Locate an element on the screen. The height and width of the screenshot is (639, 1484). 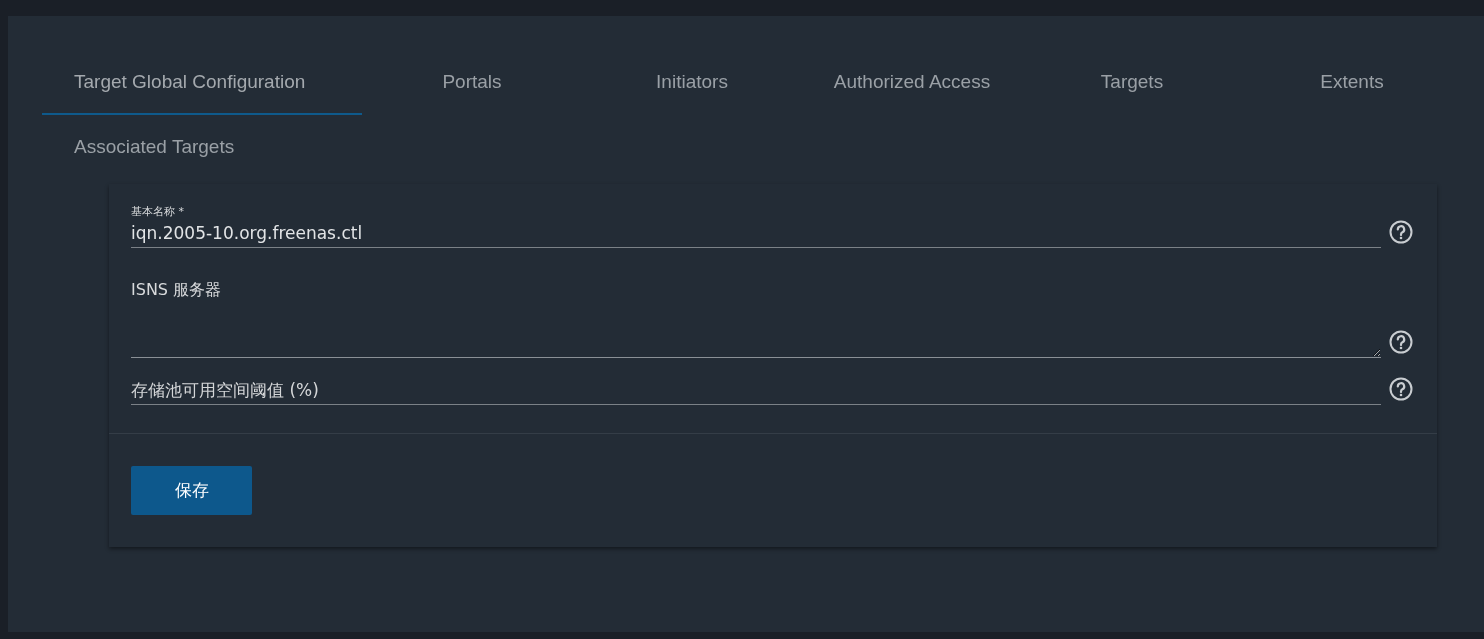
tab: Extents is located at coordinates (1352, 82).